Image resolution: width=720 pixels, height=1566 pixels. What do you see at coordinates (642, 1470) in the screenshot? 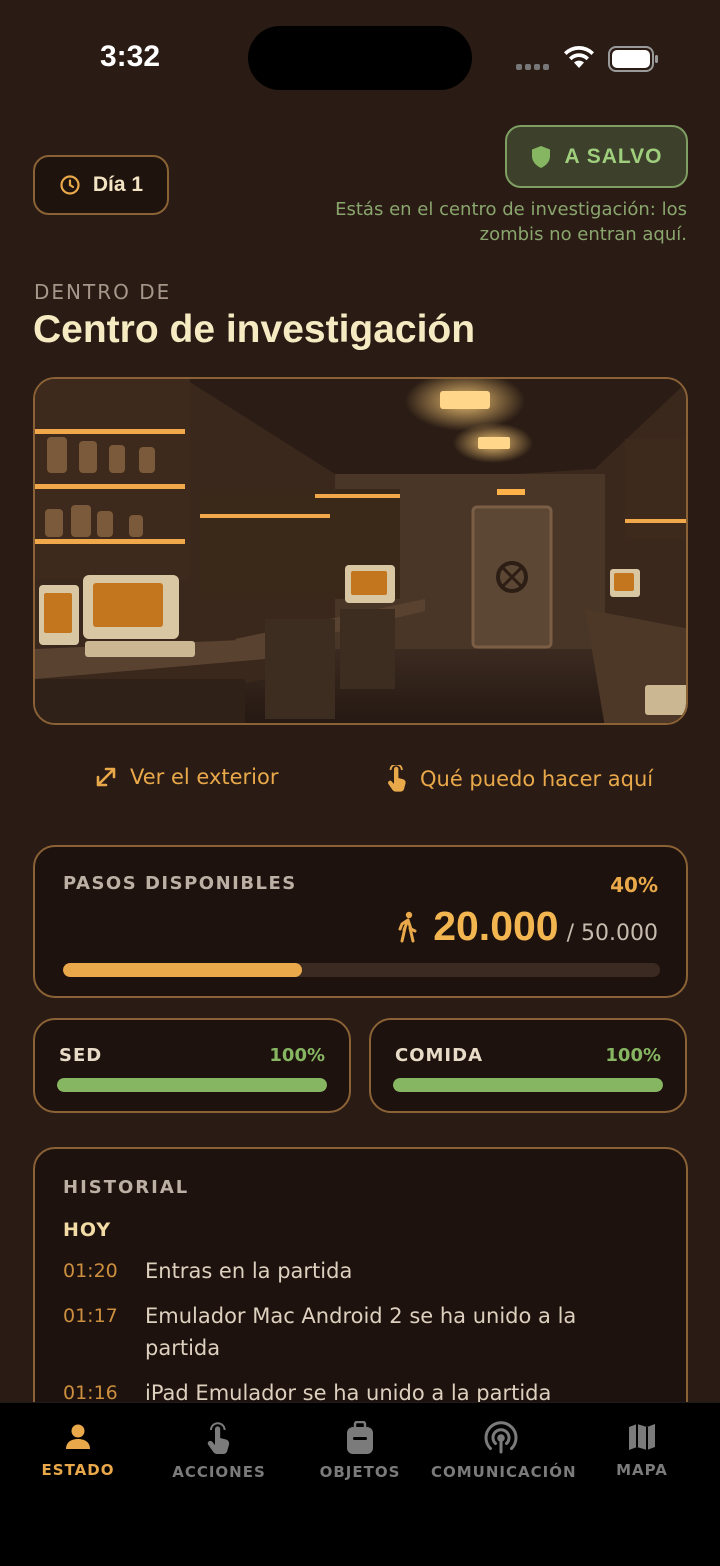
I see `tab-label: MAPA` at bounding box center [642, 1470].